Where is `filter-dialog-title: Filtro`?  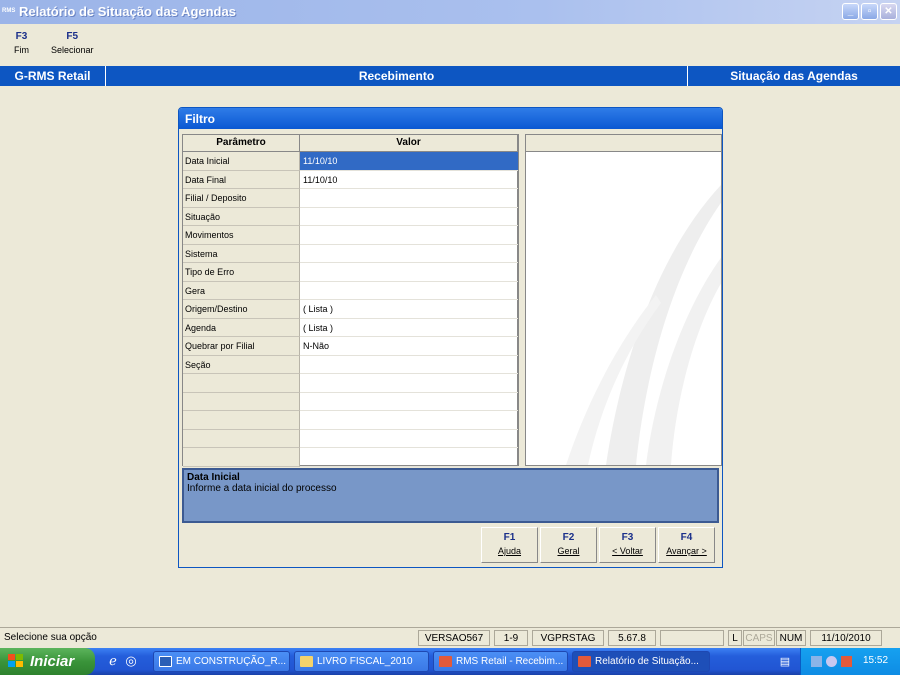 filter-dialog-title: Filtro is located at coordinates (450, 118).